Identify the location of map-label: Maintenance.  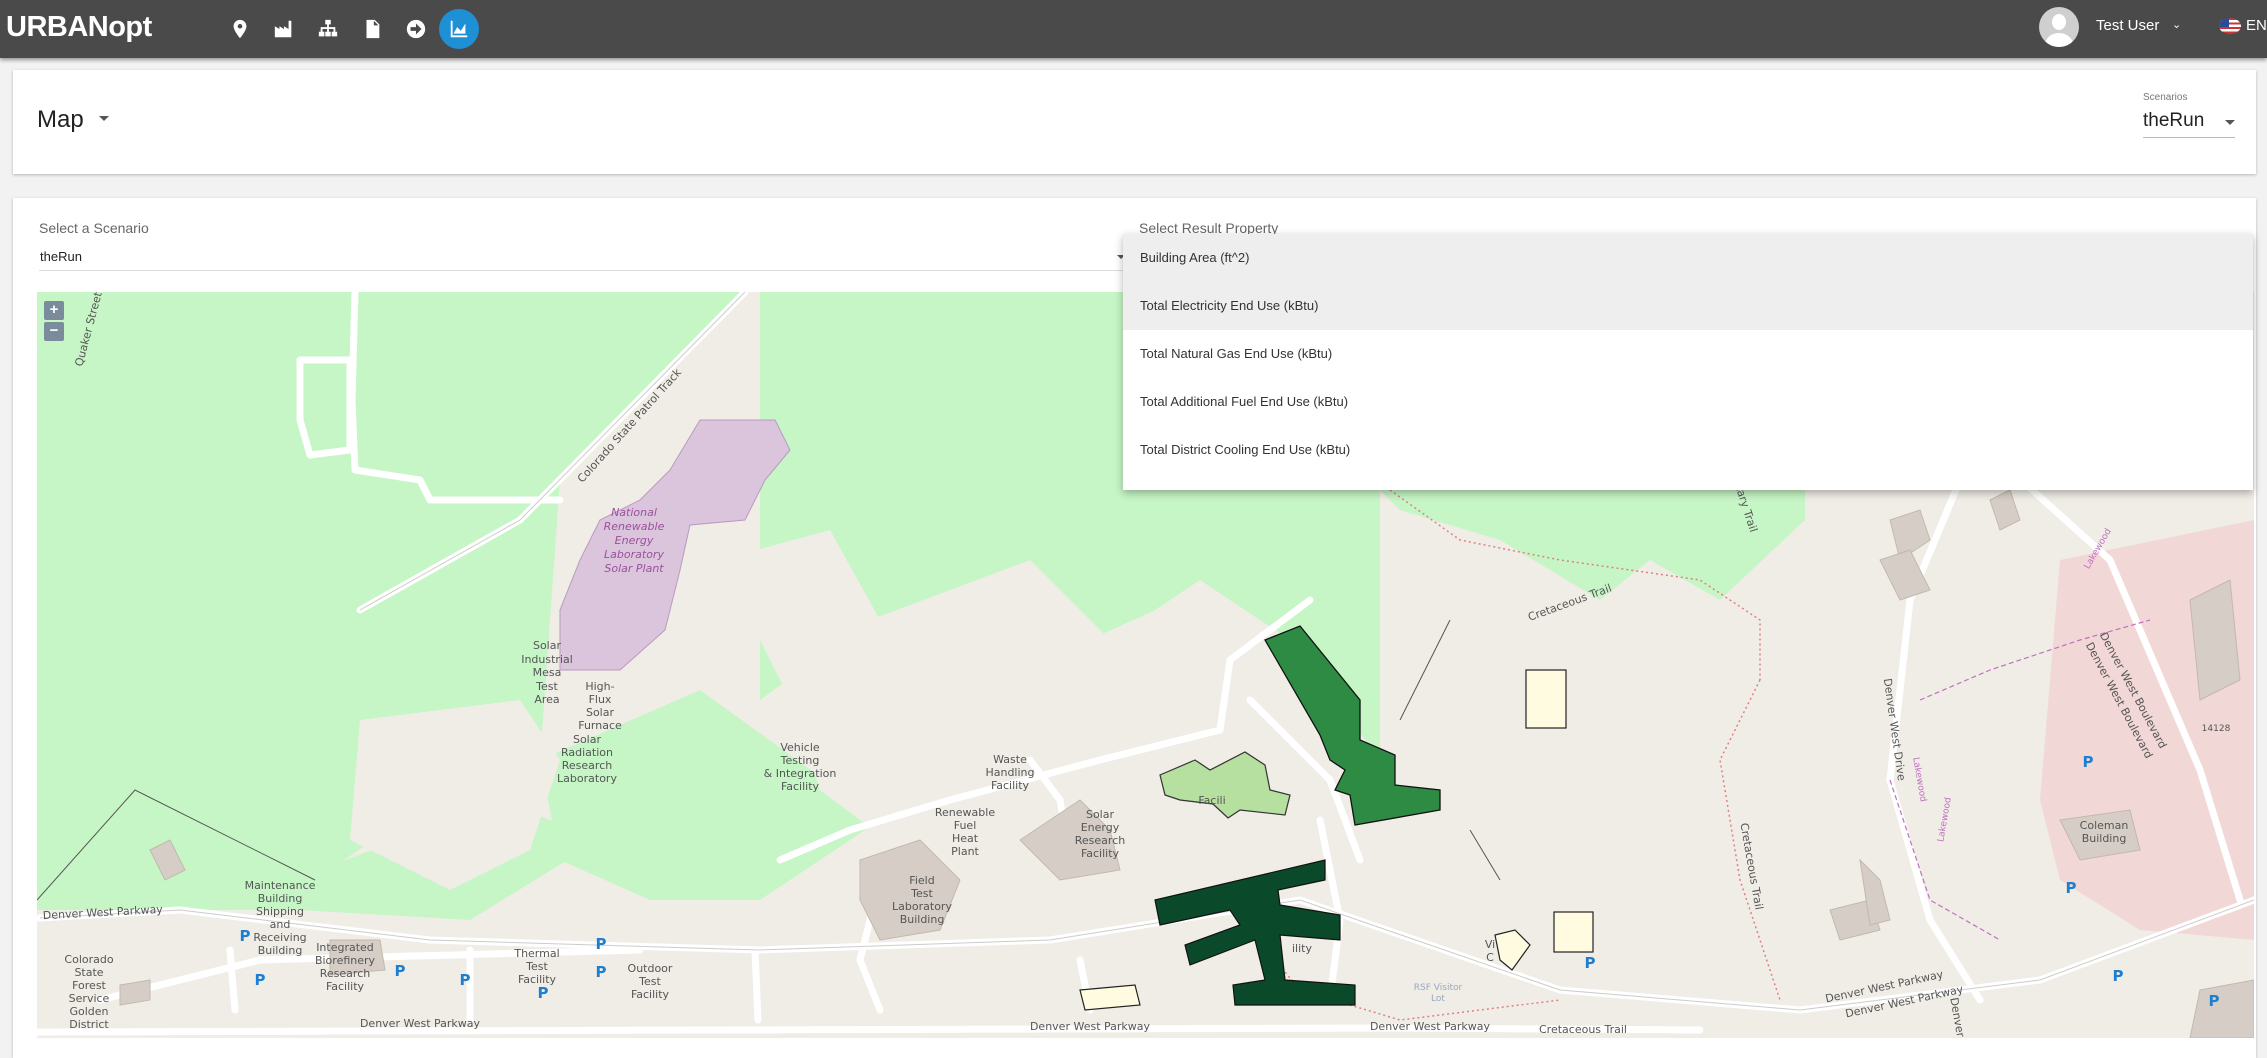
(280, 885).